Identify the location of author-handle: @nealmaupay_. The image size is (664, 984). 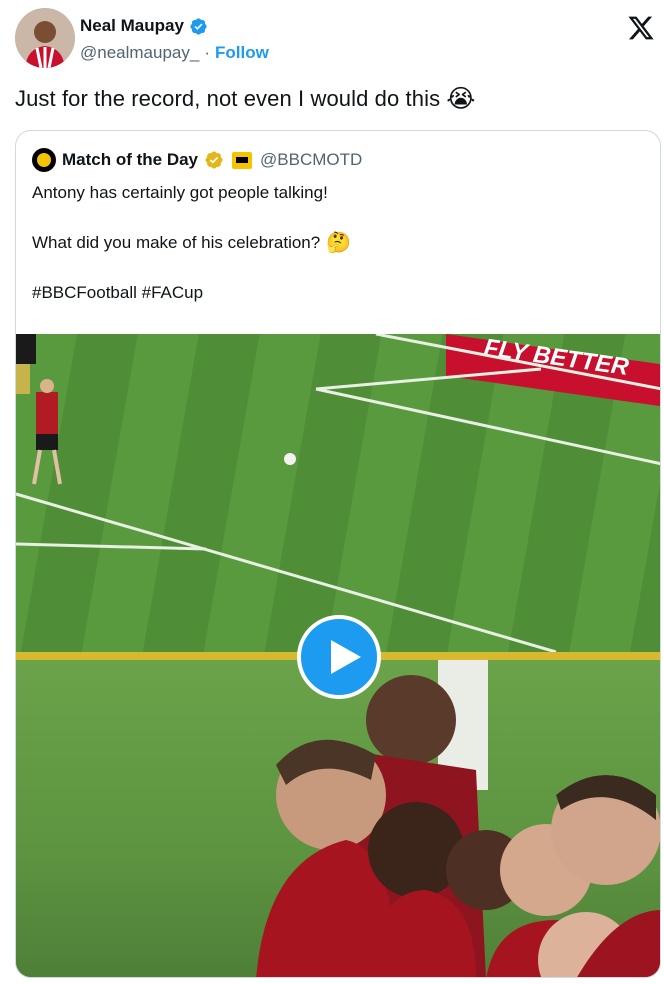
(139, 53).